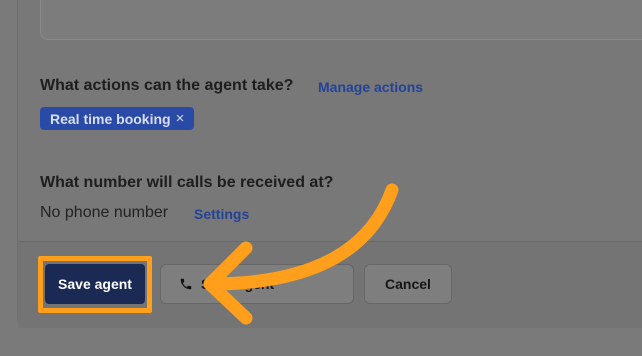 This screenshot has width=642, height=356. Describe the element at coordinates (187, 182) in the screenshot. I see `number-question: What number will calls be received at?` at that location.